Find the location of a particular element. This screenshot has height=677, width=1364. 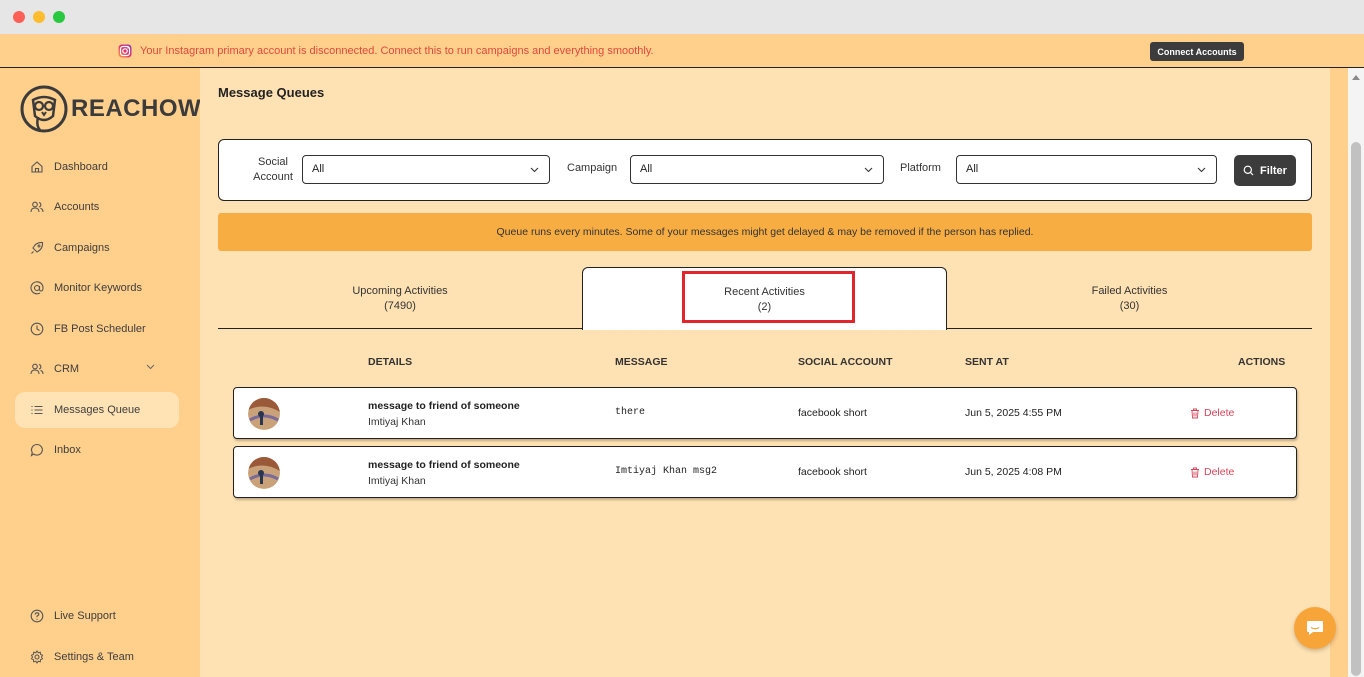

sidebar-item-label: Live Support is located at coordinates (85, 616).